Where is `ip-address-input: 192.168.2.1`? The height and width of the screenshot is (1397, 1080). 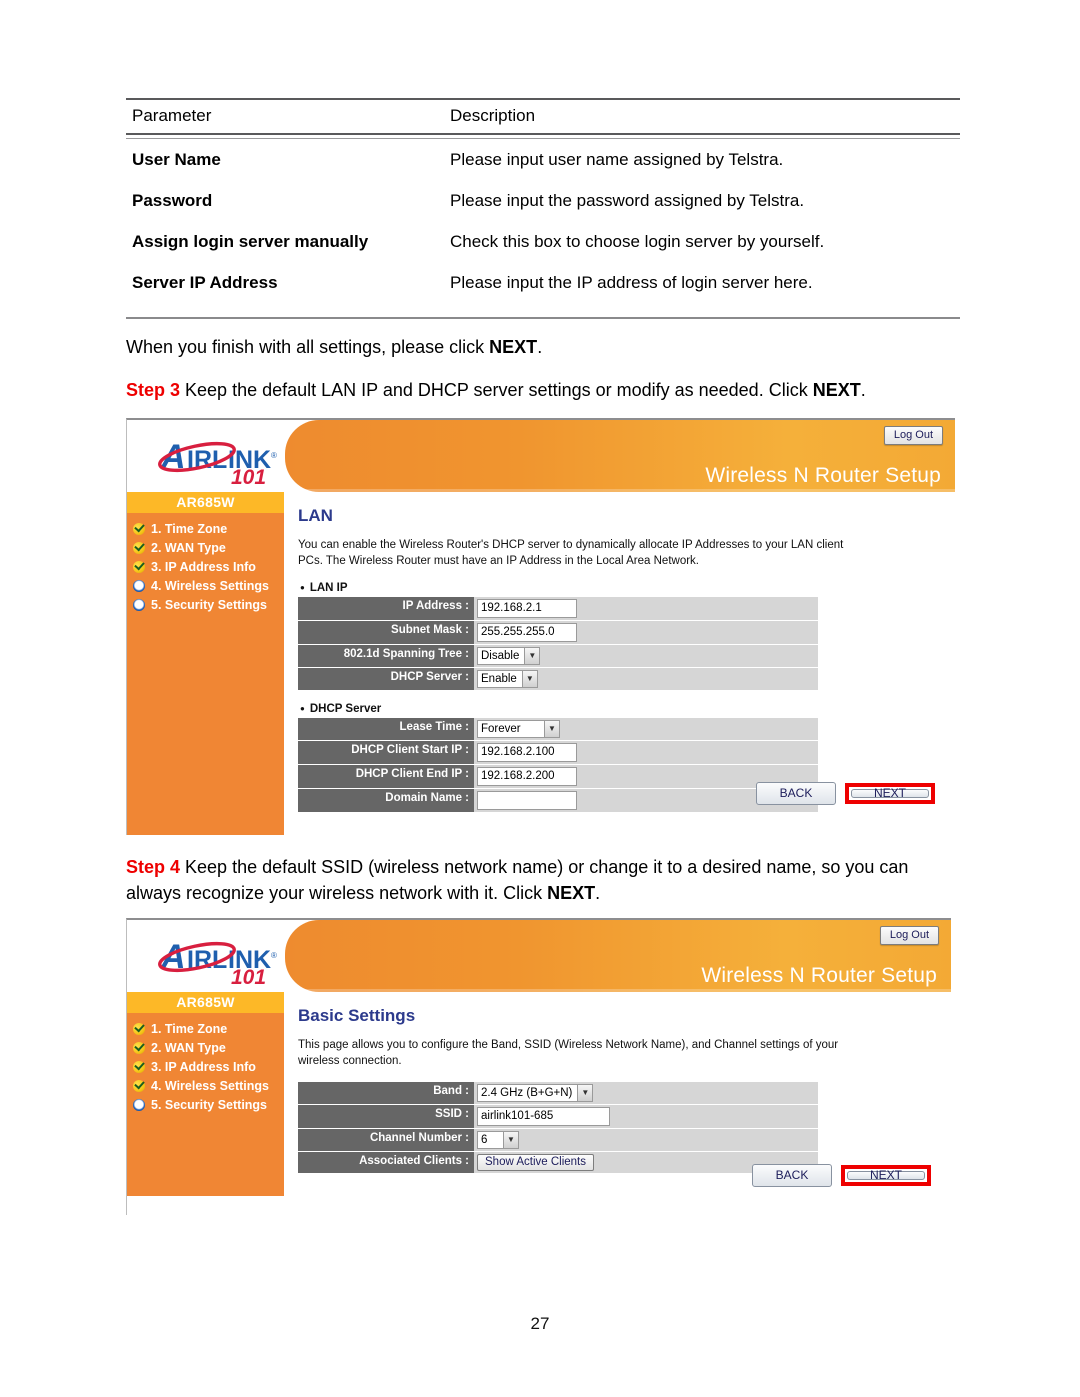 ip-address-input: 192.168.2.1 is located at coordinates (527, 608).